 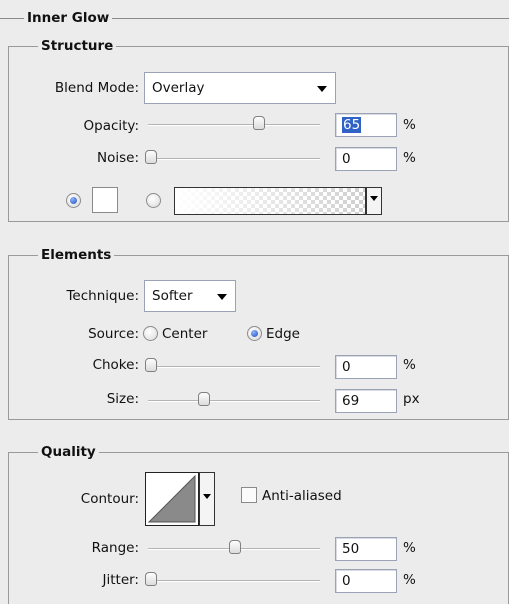 What do you see at coordinates (411, 399) in the screenshot?
I see `size-unit: px` at bounding box center [411, 399].